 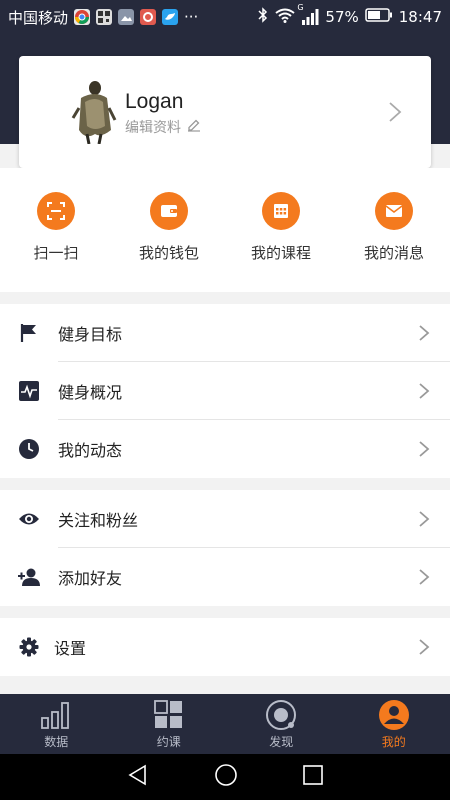 I want to click on edit-profile-link: 编辑资料, so click(x=163, y=127).